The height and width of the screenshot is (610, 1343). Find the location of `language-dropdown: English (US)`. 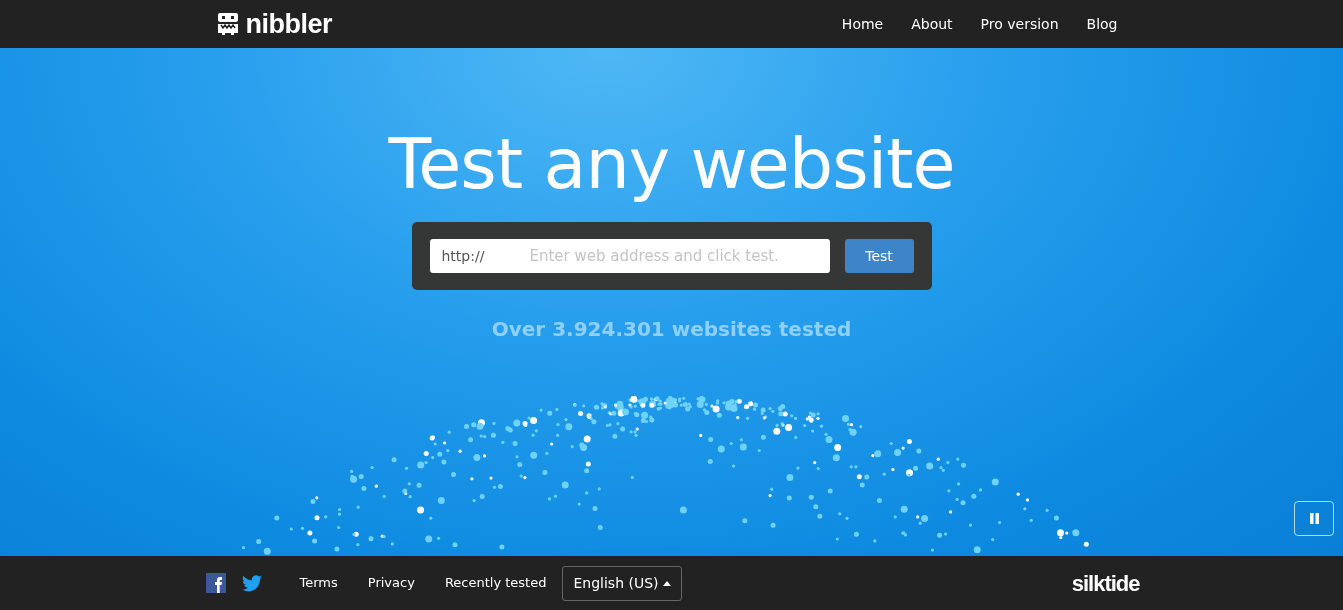

language-dropdown: English (US) is located at coordinates (622, 583).